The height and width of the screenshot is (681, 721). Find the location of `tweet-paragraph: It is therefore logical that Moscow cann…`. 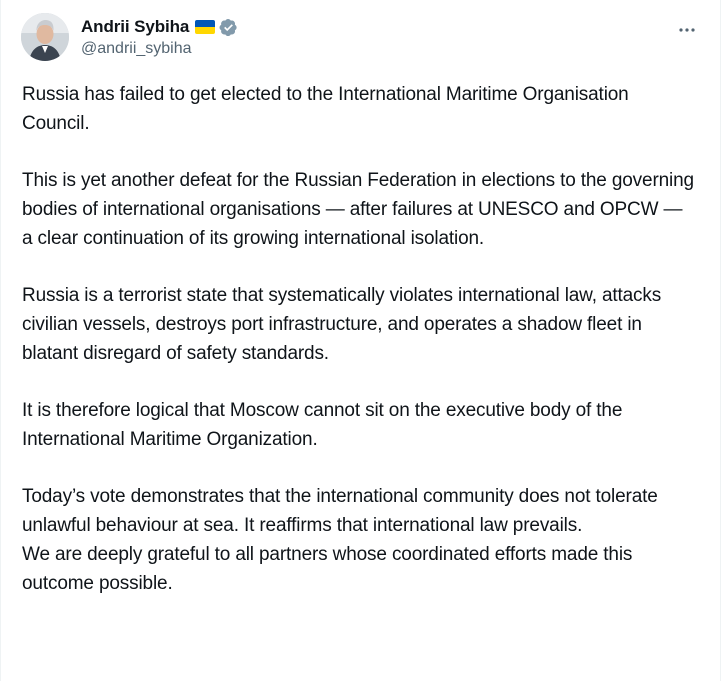

tweet-paragraph: It is therefore logical that Moscow cann… is located at coordinates (322, 425).